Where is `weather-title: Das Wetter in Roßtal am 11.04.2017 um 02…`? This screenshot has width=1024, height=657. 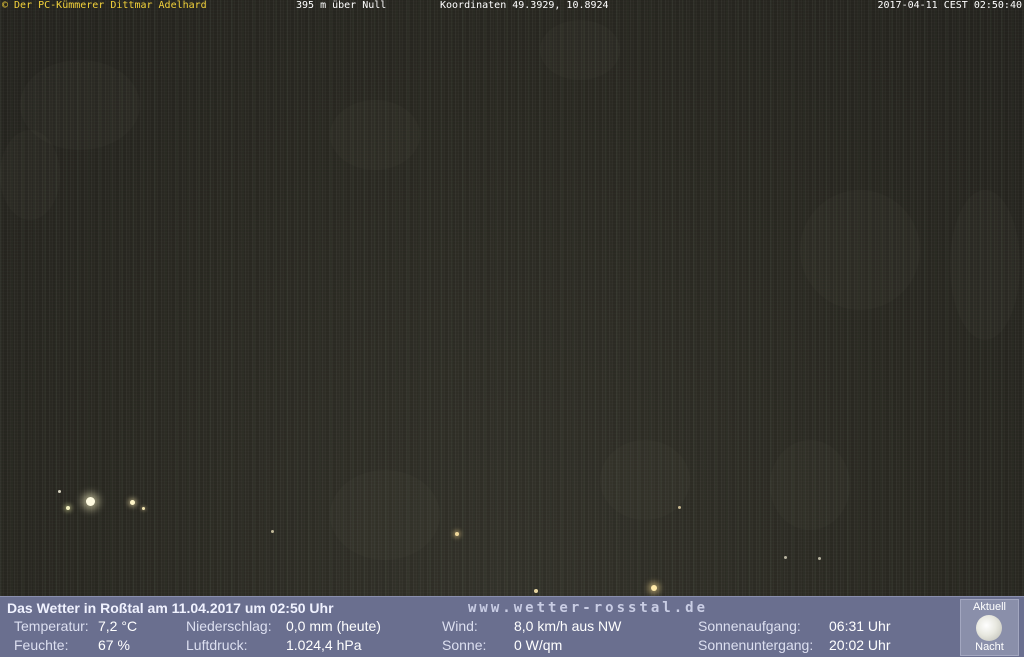 weather-title: Das Wetter in Roßtal am 11.04.2017 um 02… is located at coordinates (170, 608).